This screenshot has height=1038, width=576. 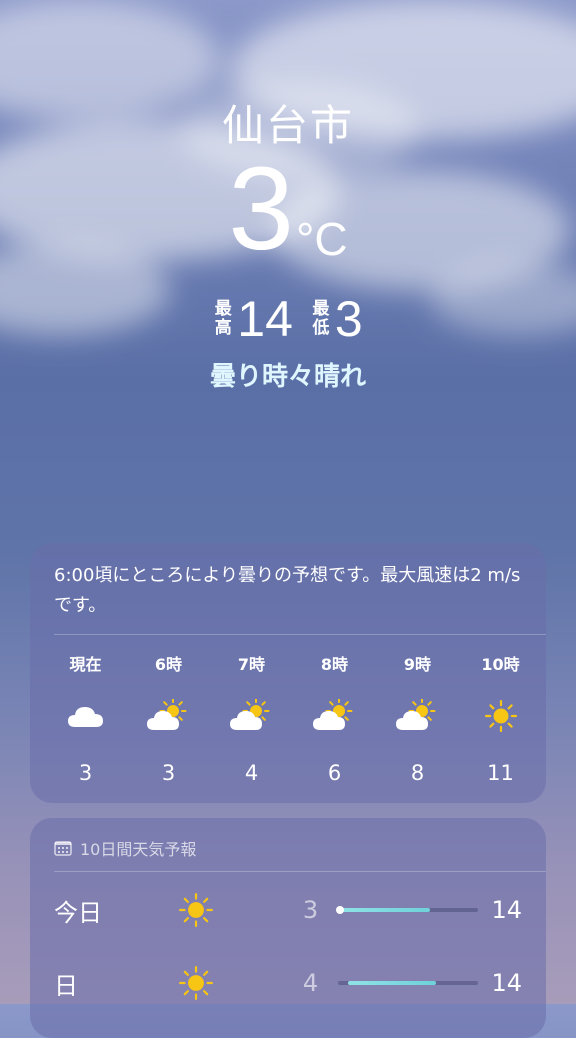 What do you see at coordinates (85, 664) in the screenshot?
I see `hour-label: 現在` at bounding box center [85, 664].